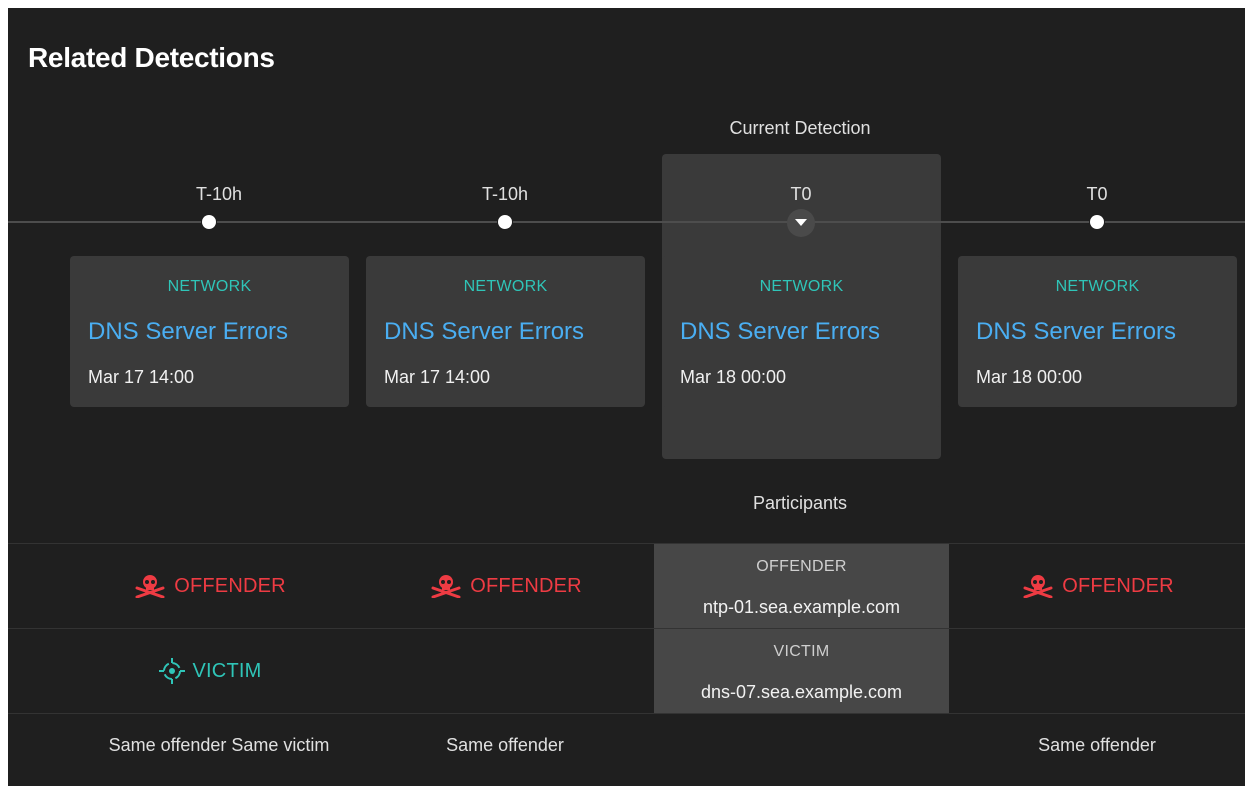  I want to click on current-offender-host: ntp-01.sea.example.com, so click(801, 607).